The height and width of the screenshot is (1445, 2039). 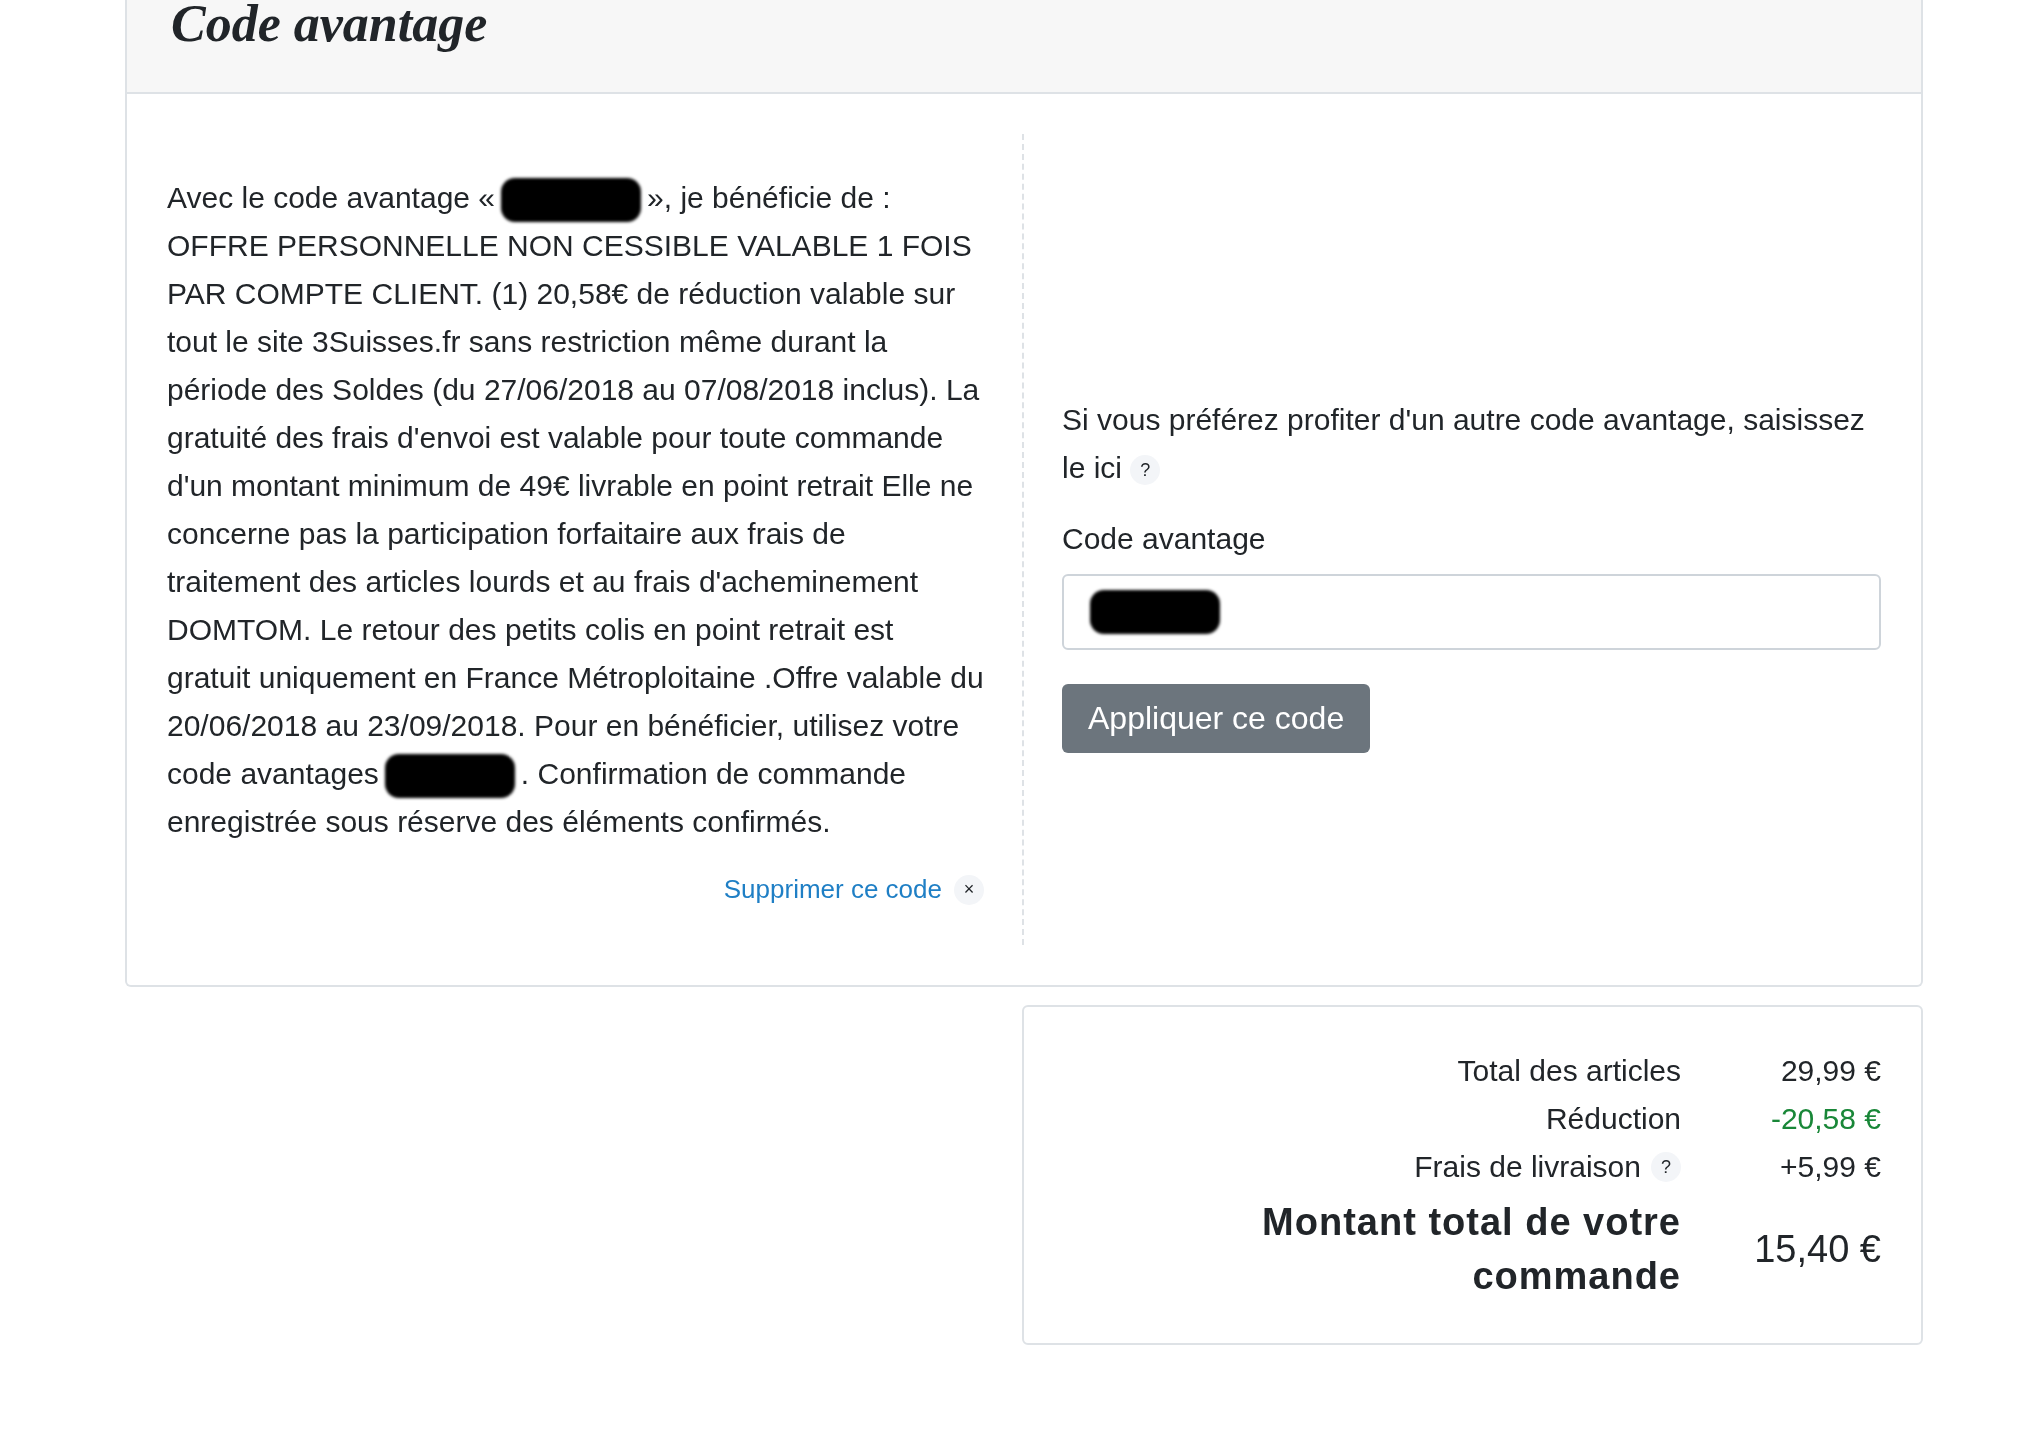 What do you see at coordinates (1817, 1249) in the screenshot?
I see `summary-value: 15,40 €` at bounding box center [1817, 1249].